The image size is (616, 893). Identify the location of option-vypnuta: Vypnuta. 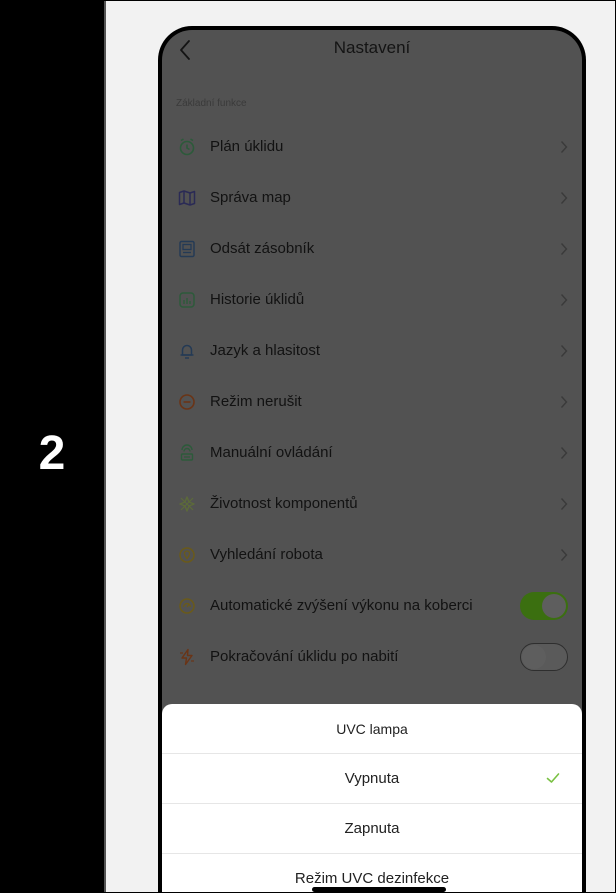
(372, 779).